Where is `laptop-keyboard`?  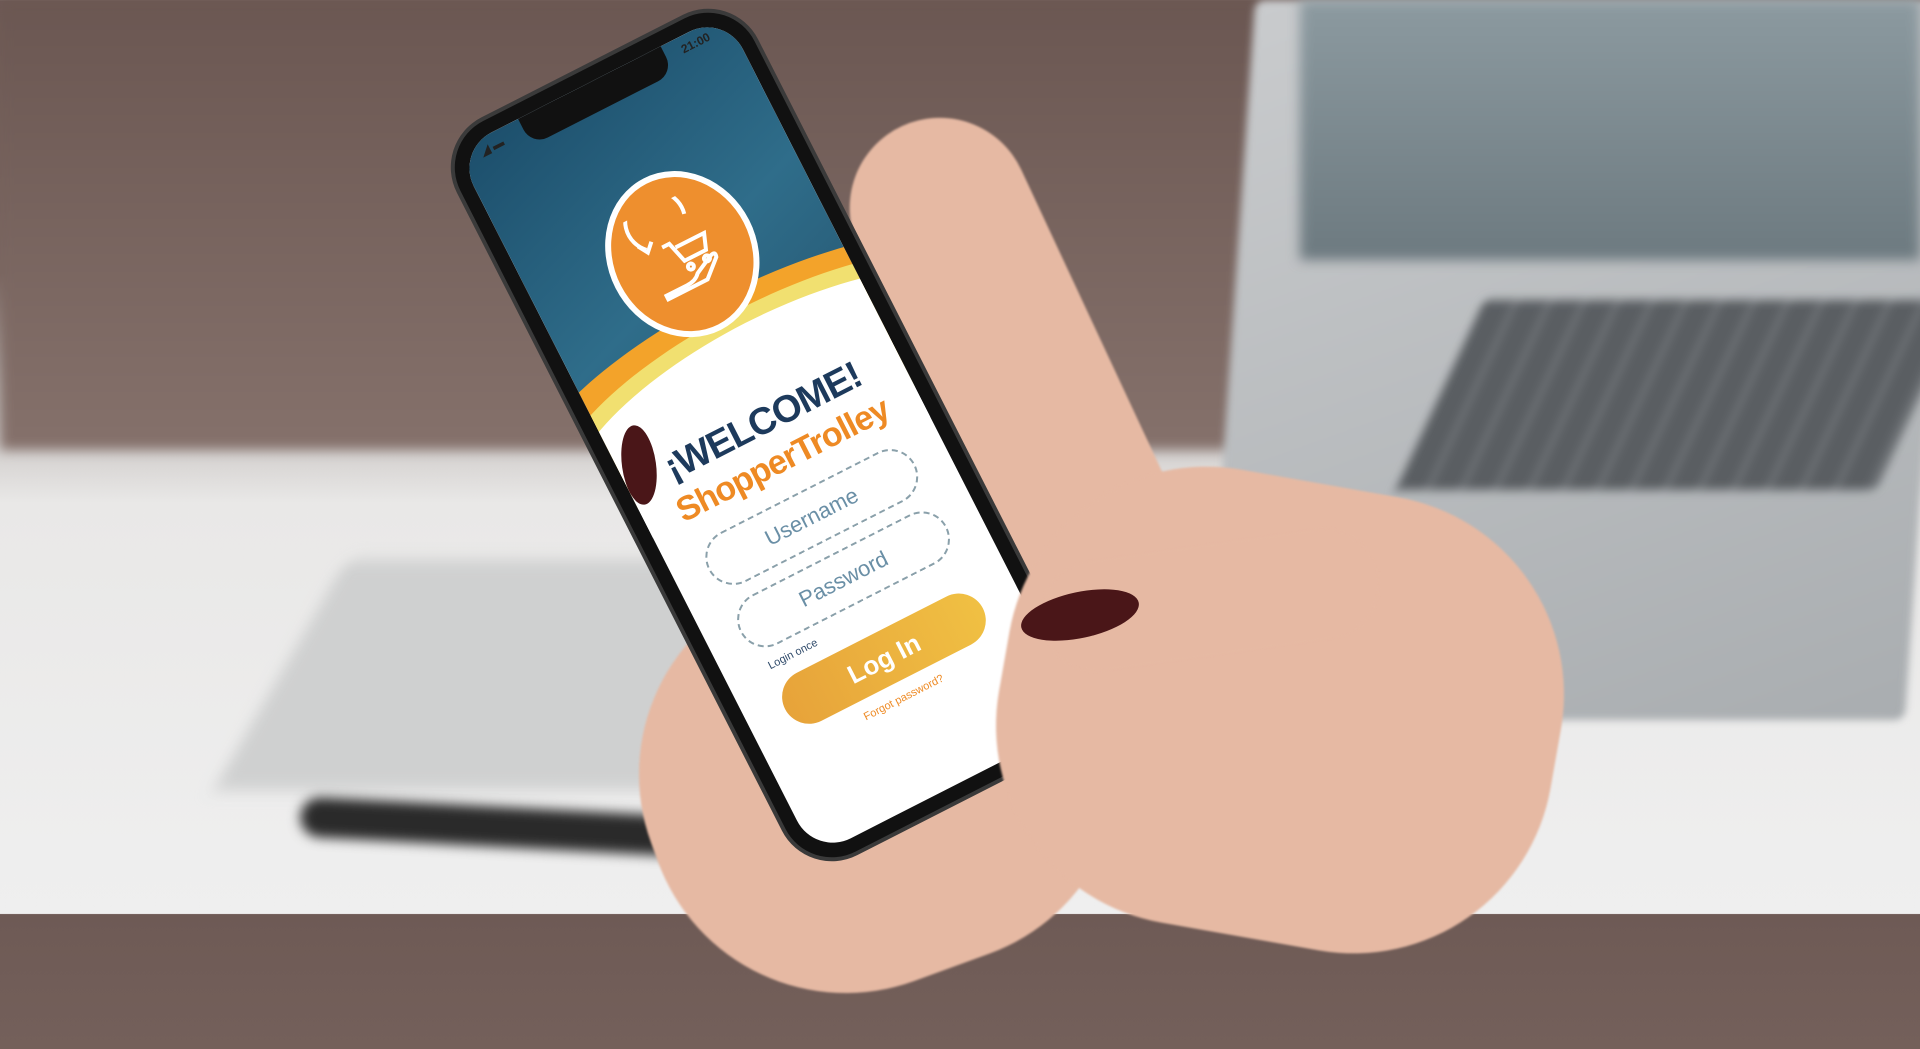
laptop-keyboard is located at coordinates (1657, 395).